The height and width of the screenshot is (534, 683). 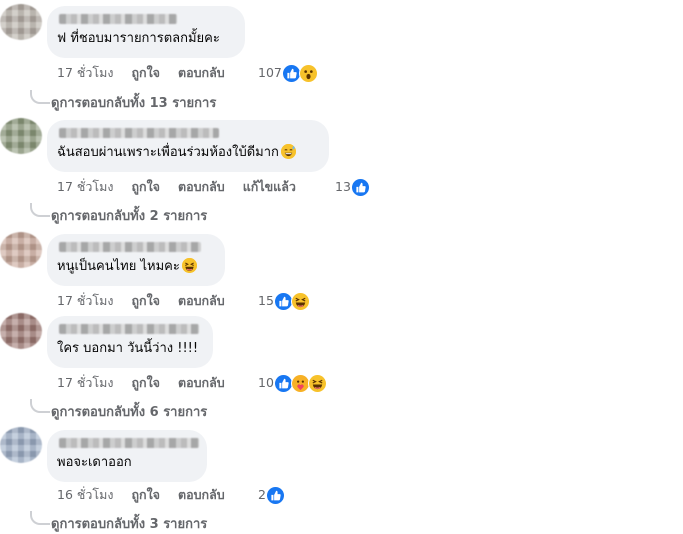 I want to click on view-replies-link: ดูการตอบกลับทั้ง 3 รายการ, so click(x=129, y=523).